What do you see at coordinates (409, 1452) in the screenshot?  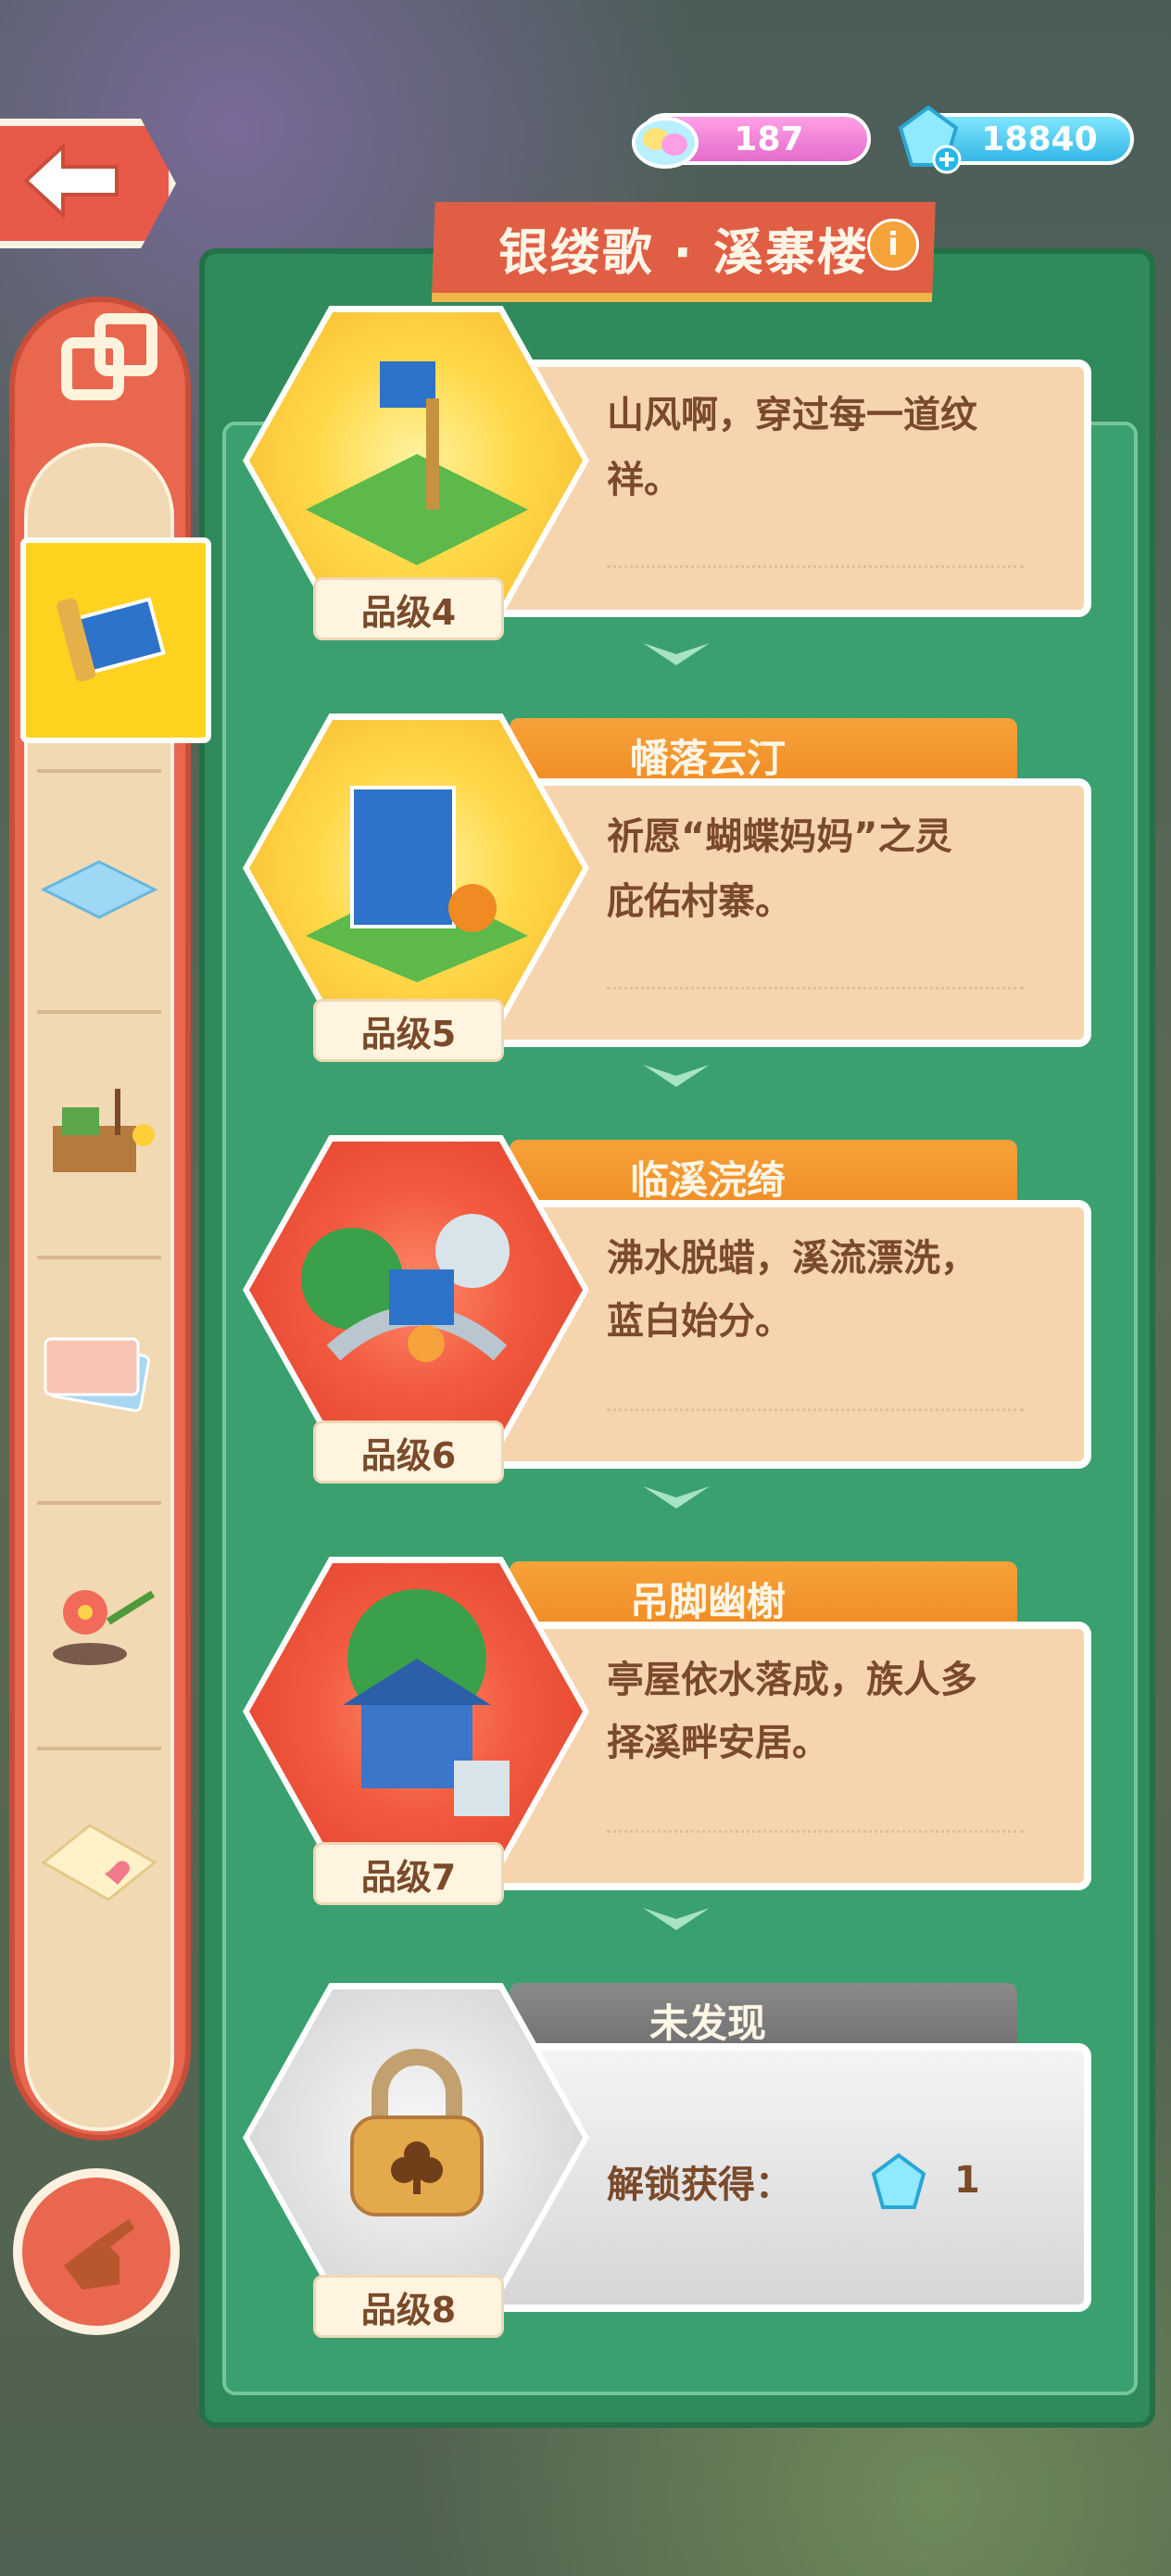 I see `tier-6-label: 品级6` at bounding box center [409, 1452].